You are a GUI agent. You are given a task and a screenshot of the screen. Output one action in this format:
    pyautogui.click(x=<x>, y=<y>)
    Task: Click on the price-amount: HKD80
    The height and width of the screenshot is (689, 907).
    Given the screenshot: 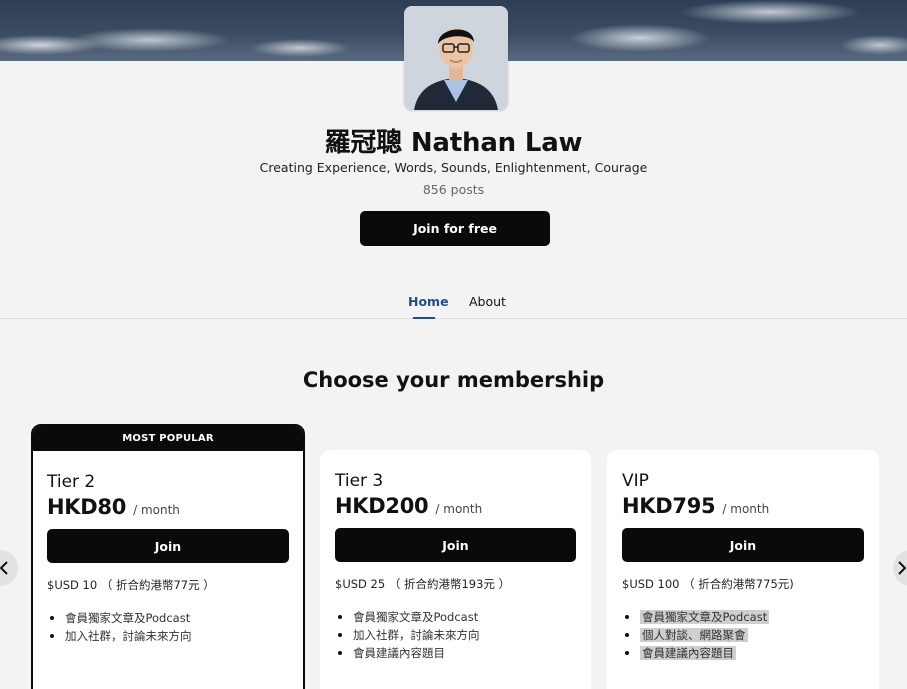 What is the action you would take?
    pyautogui.click(x=87, y=507)
    